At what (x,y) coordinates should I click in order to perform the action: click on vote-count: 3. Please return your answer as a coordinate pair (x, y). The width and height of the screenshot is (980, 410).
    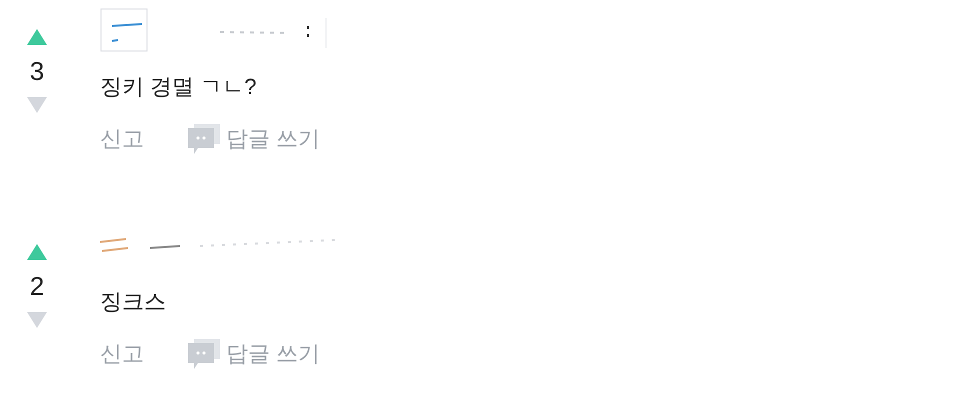
    Looking at the image, I should click on (37, 71).